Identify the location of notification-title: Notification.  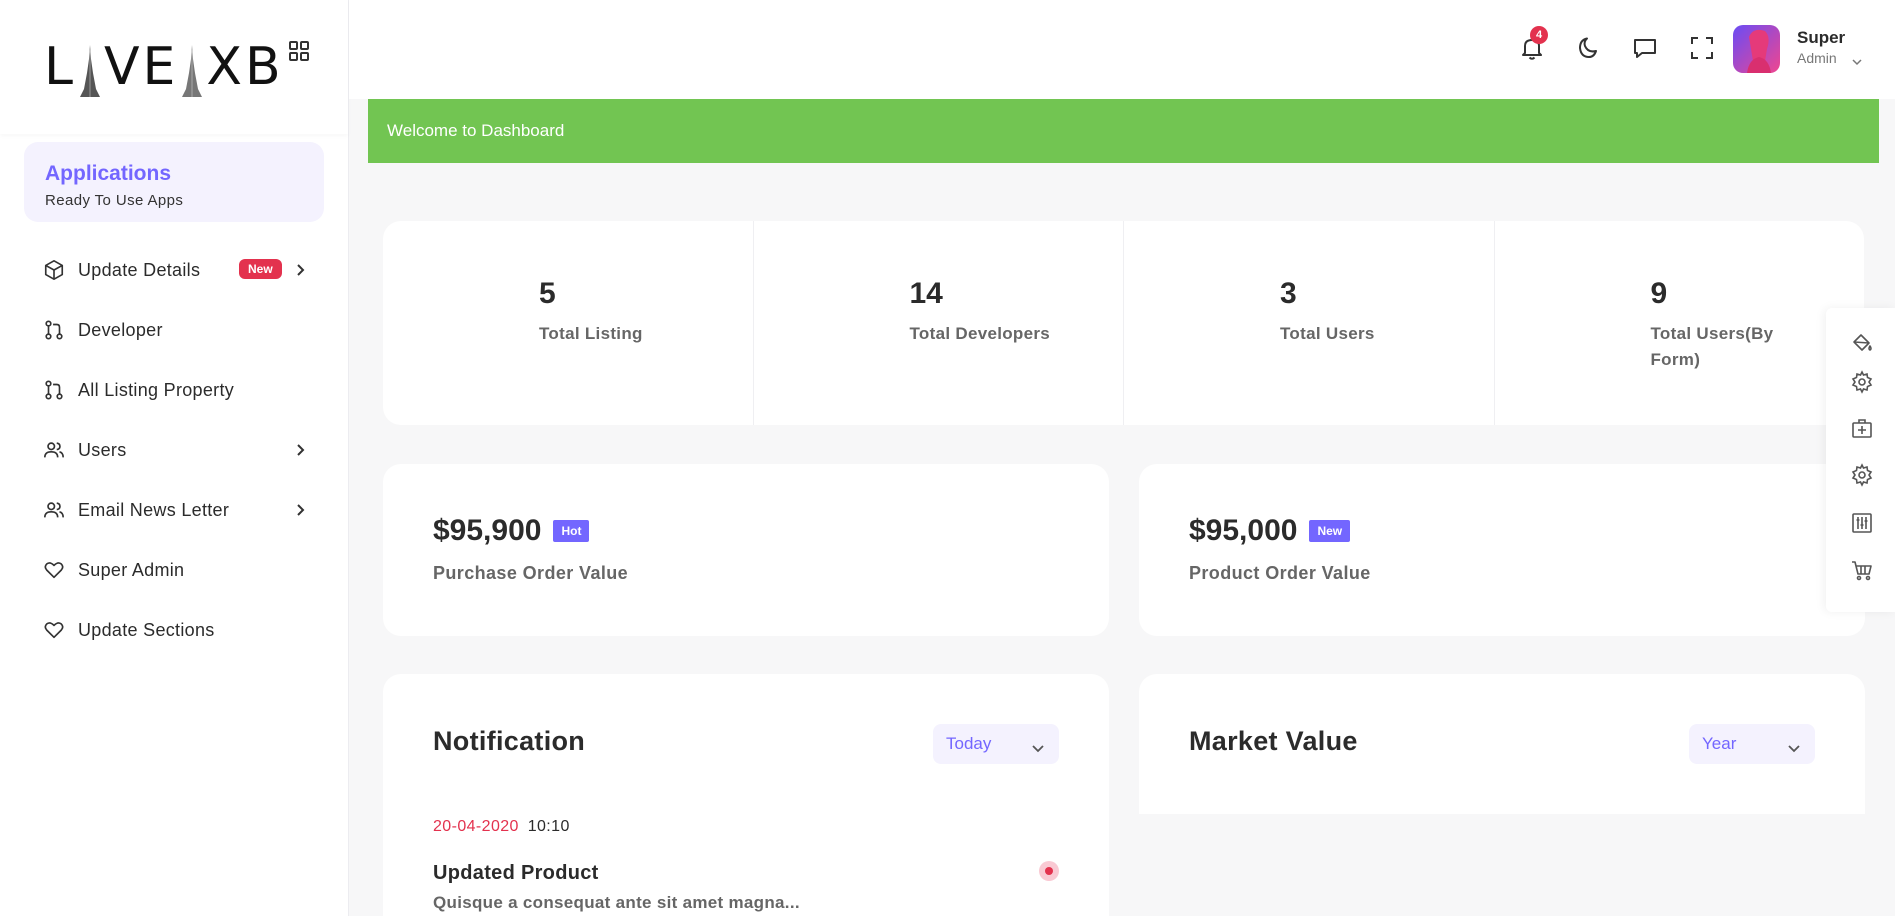
(509, 741).